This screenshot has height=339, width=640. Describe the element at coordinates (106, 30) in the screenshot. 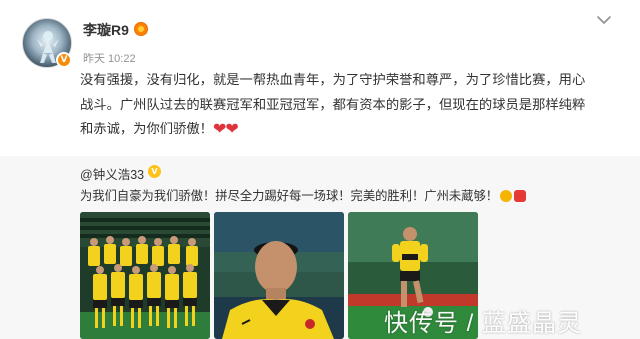

I see `username: 李璇R9` at that location.